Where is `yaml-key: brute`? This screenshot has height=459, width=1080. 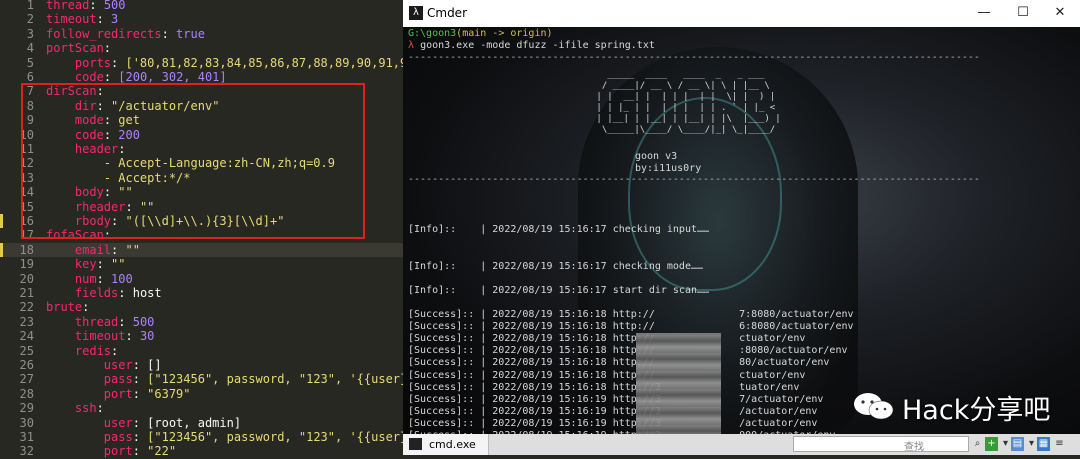 yaml-key: brute is located at coordinates (64, 307).